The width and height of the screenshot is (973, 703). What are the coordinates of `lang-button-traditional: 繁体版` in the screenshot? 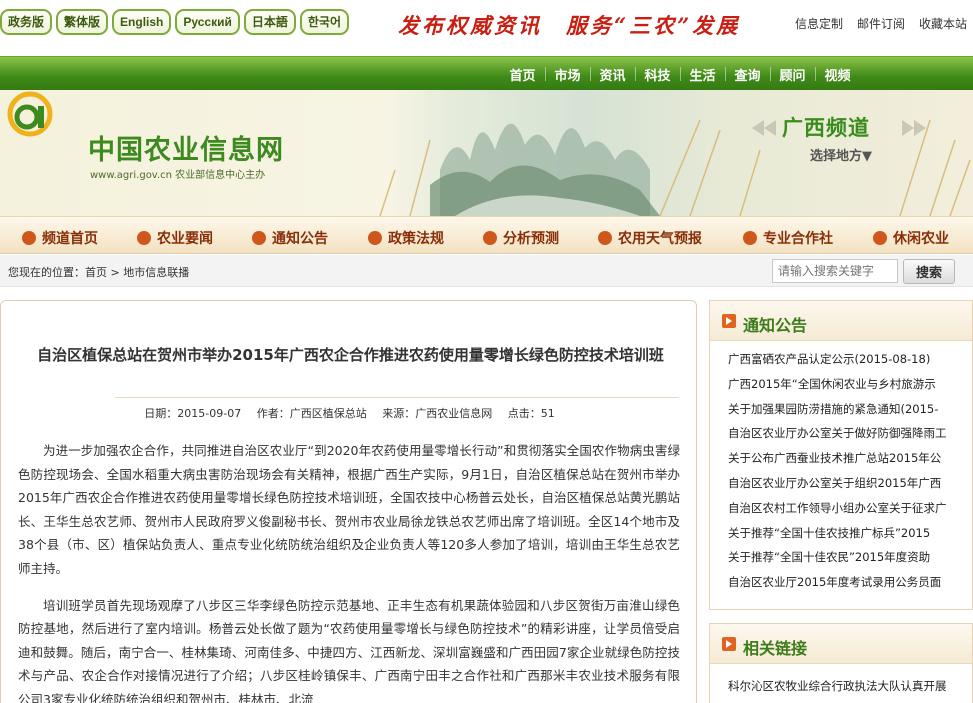 It's located at (82, 22).